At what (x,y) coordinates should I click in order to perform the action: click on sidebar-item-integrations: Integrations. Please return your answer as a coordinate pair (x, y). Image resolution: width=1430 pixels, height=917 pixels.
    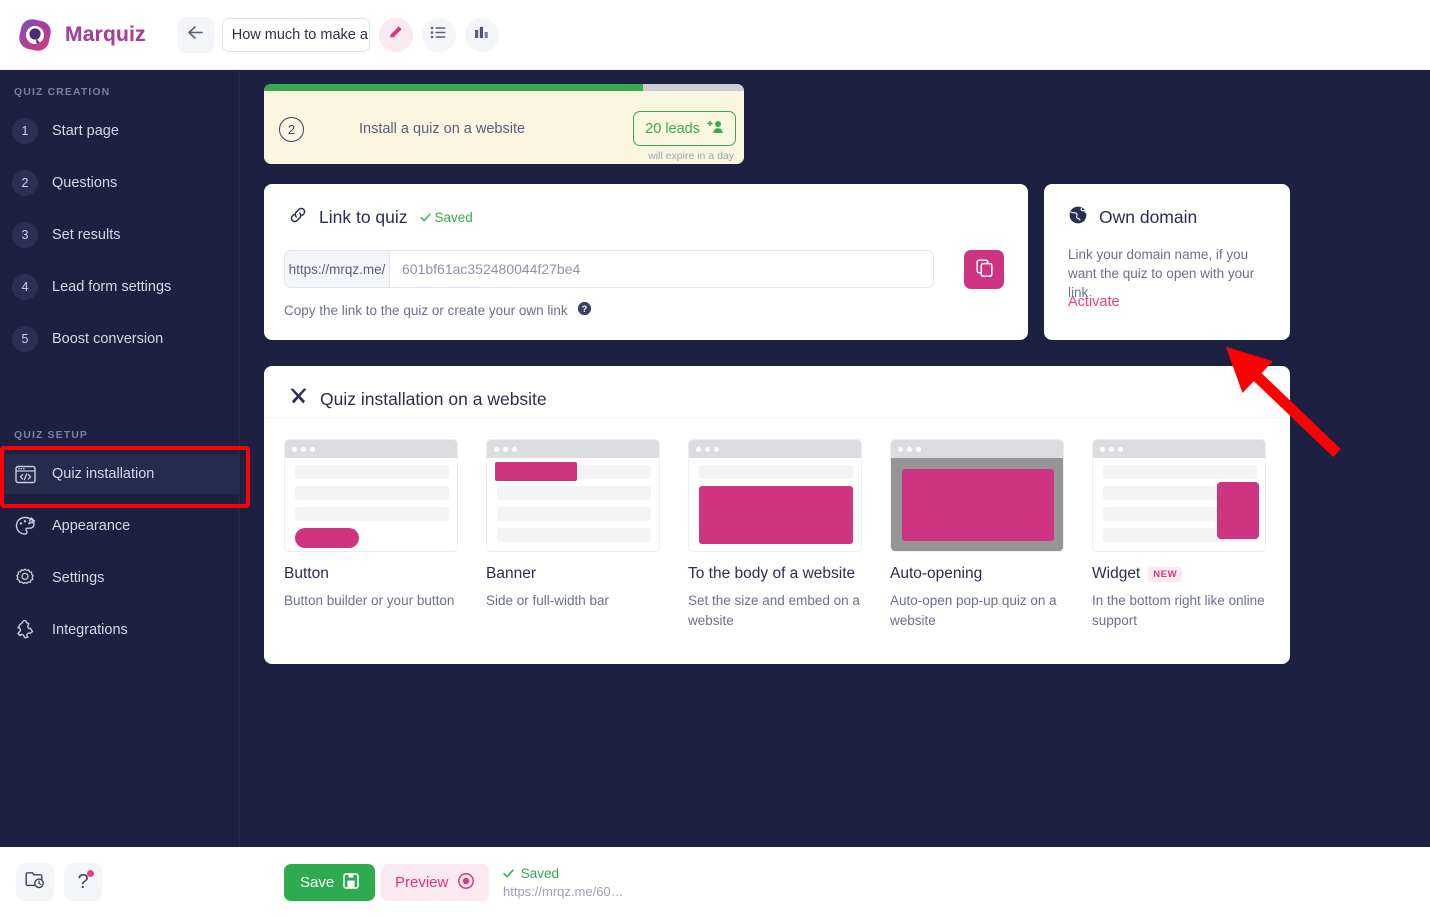
    Looking at the image, I should click on (120, 630).